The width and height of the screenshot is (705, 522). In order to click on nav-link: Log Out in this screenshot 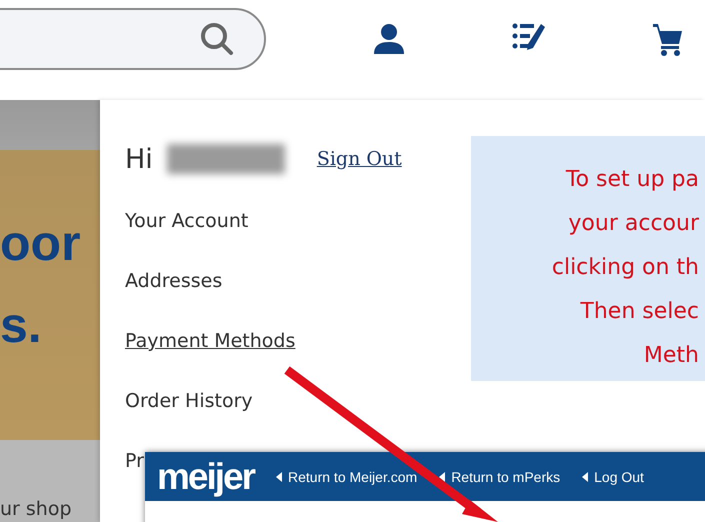, I will do `click(613, 476)`.